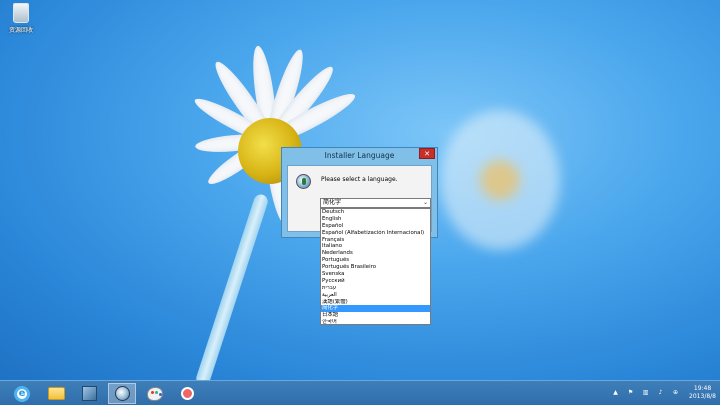 This screenshot has height=405, width=720. I want to click on language-prompt: Please select a language., so click(359, 179).